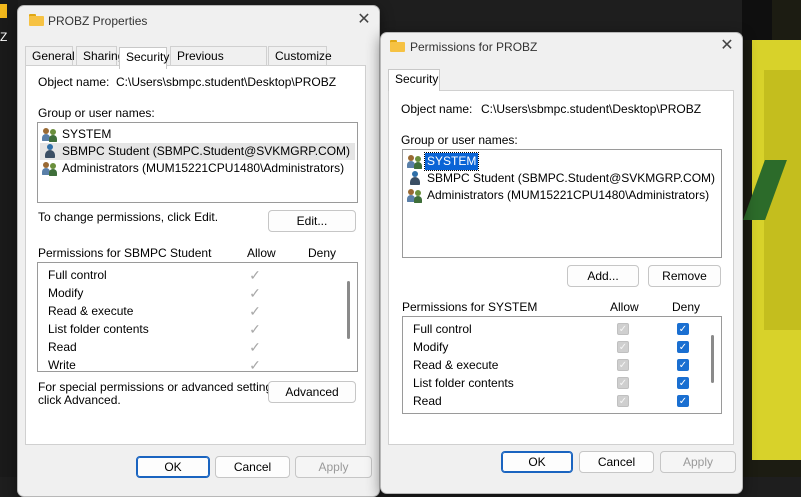  Describe the element at coordinates (557, 401) in the screenshot. I see `permission-row: Read ✓ ✓` at that location.